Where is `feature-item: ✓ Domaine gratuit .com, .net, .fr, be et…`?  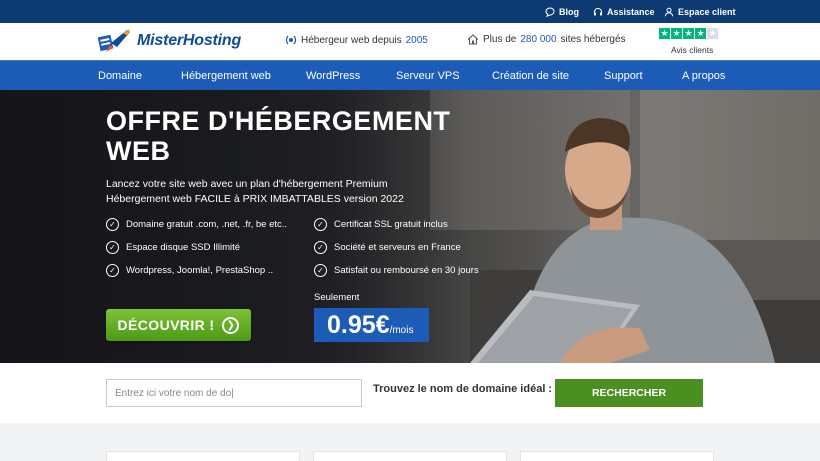 feature-item: ✓ Domaine gratuit .com, .net, .fr, be et… is located at coordinates (196, 224).